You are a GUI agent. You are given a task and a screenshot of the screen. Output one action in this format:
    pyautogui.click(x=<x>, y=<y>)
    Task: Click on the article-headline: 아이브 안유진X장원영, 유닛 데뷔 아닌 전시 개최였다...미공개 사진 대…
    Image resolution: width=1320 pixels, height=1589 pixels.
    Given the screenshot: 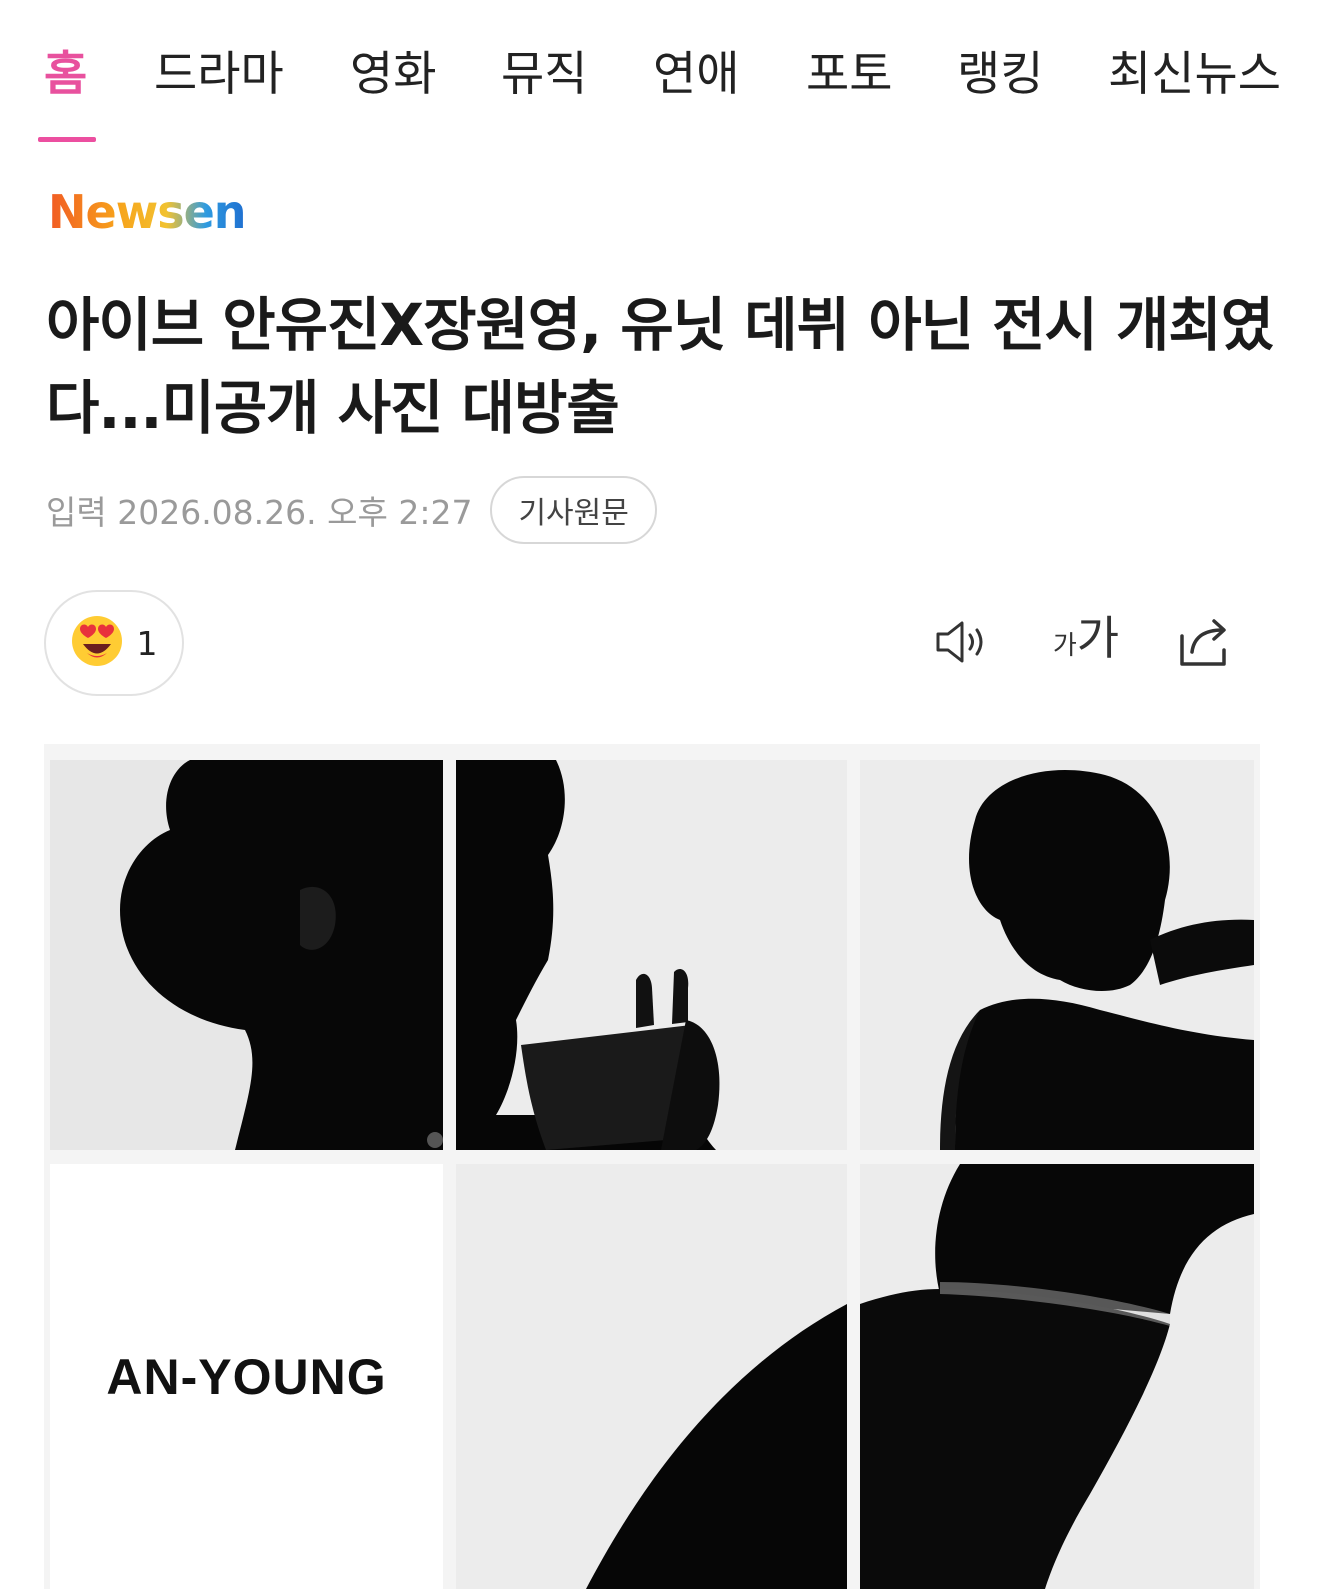 What is the action you would take?
    pyautogui.click(x=660, y=366)
    